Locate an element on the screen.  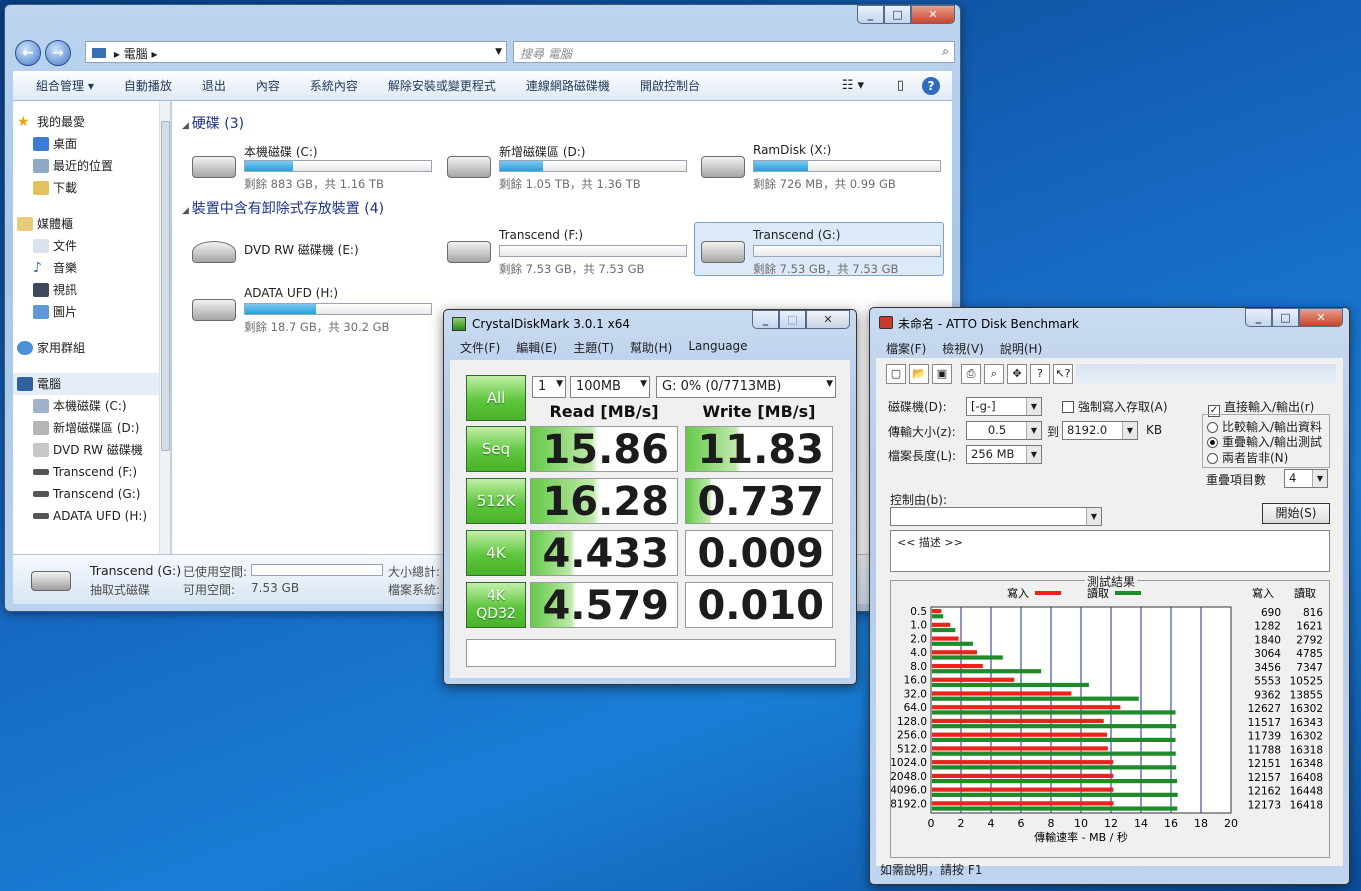
menu-help: 幫助(H) is located at coordinates (651, 347).